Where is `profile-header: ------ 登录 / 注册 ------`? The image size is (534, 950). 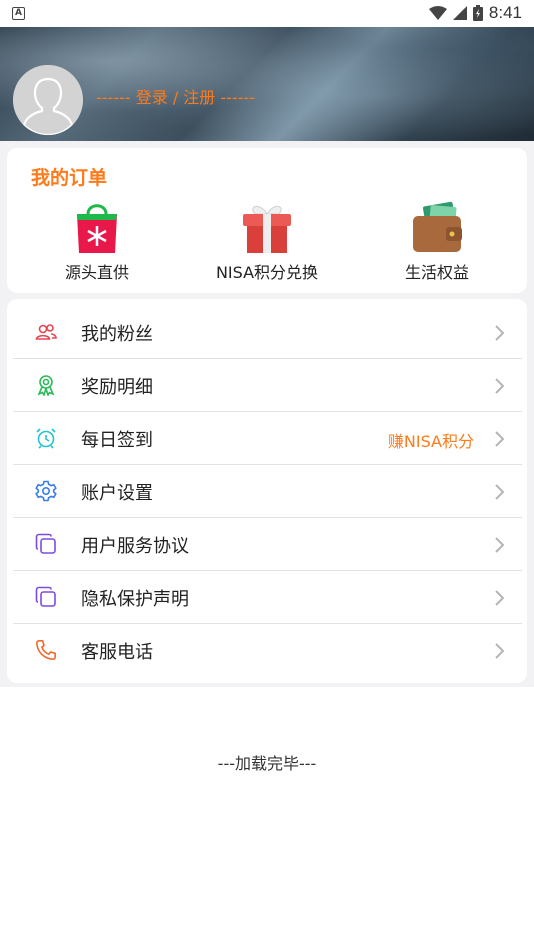 profile-header: ------ 登录 / 注册 ------ is located at coordinates (267, 84).